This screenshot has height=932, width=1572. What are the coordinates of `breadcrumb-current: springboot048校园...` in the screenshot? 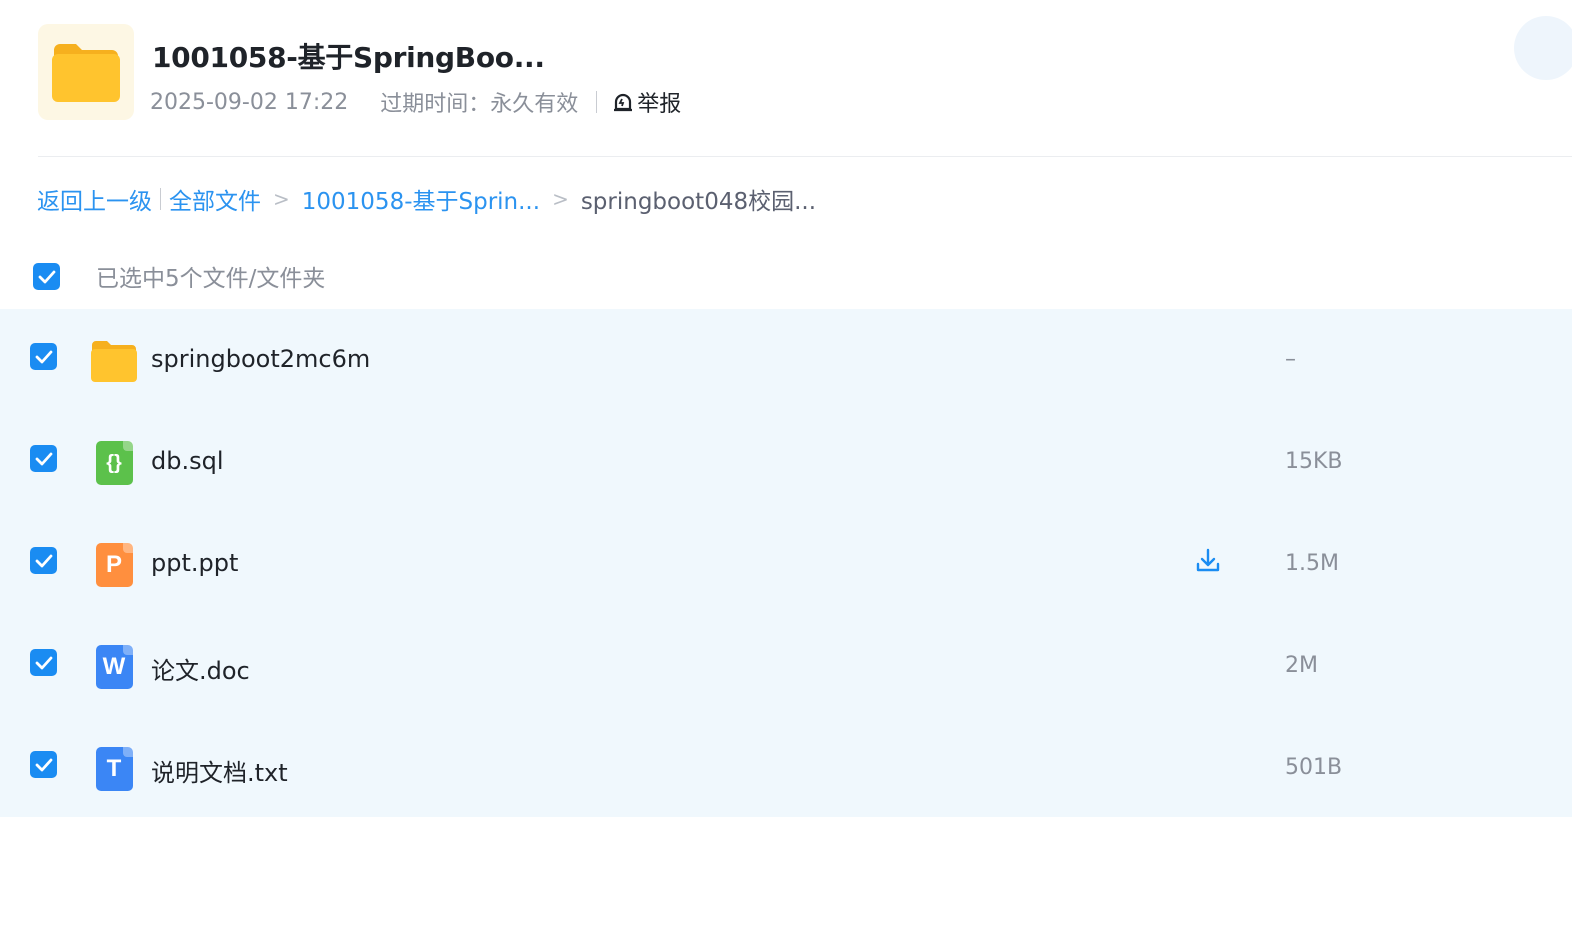 It's located at (698, 202).